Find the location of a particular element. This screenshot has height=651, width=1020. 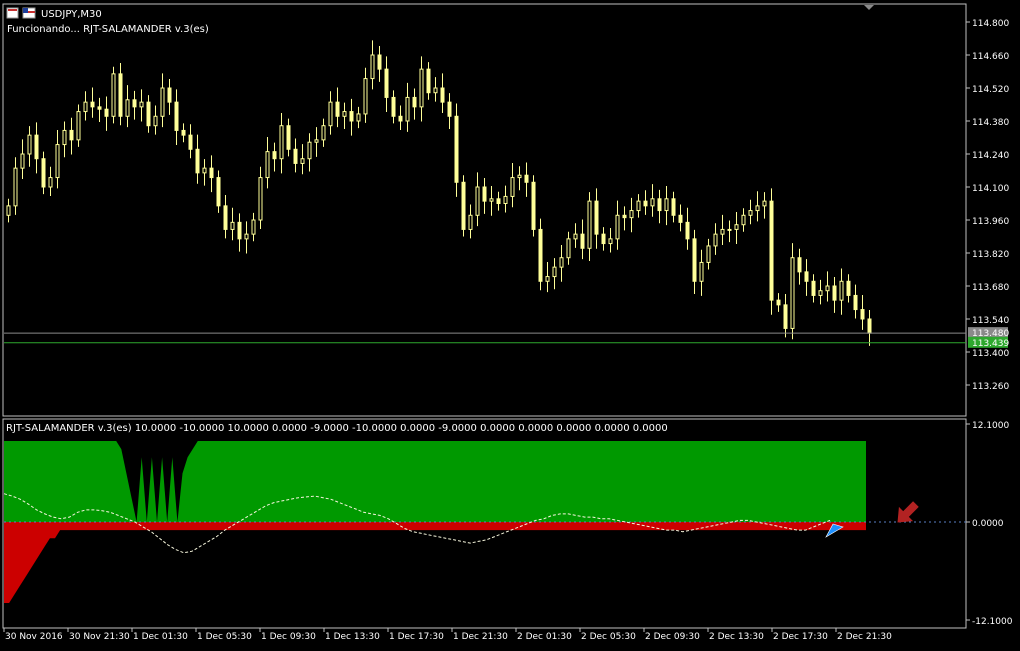

time-tick-label: 2 Dec 05:30 is located at coordinates (608, 637).